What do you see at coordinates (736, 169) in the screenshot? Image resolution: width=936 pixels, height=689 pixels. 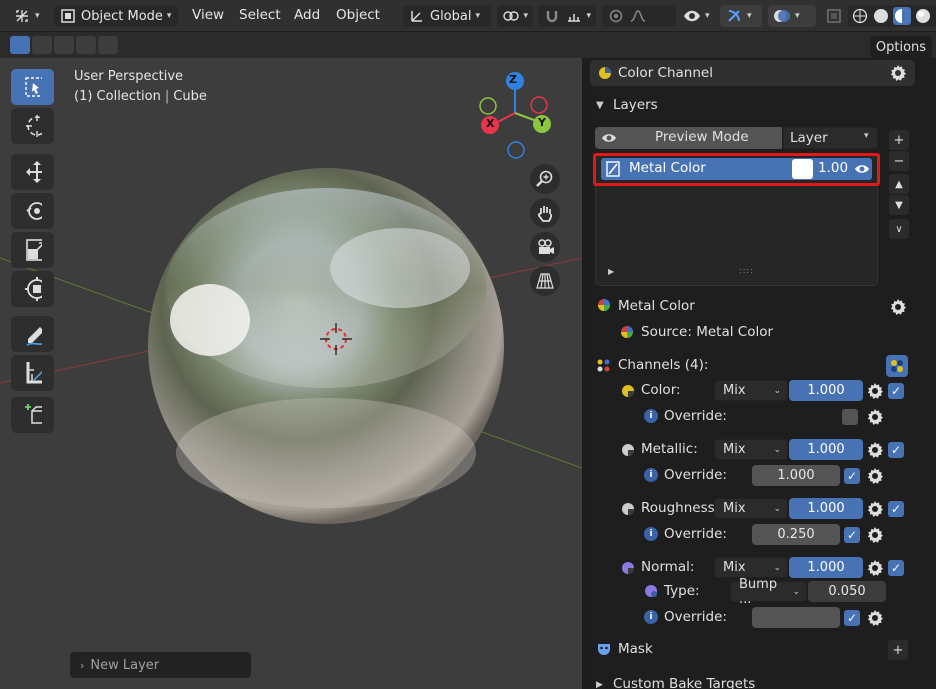 I see `highlight-box` at bounding box center [736, 169].